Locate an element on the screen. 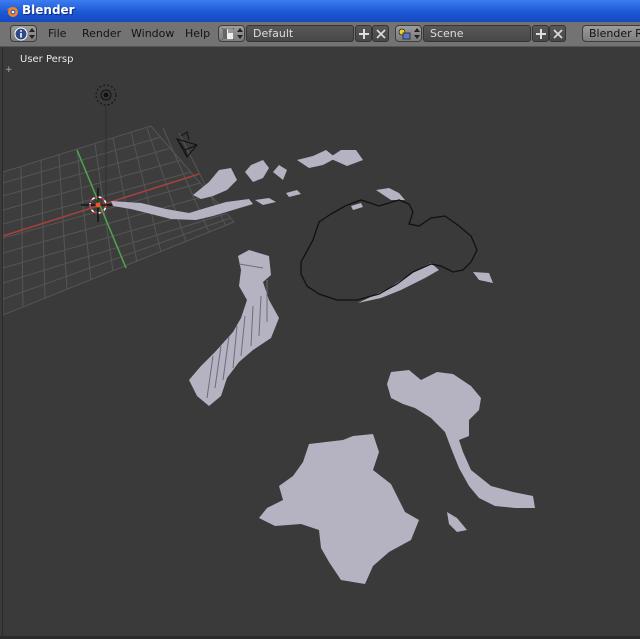  menu-window: Window is located at coordinates (152, 33).